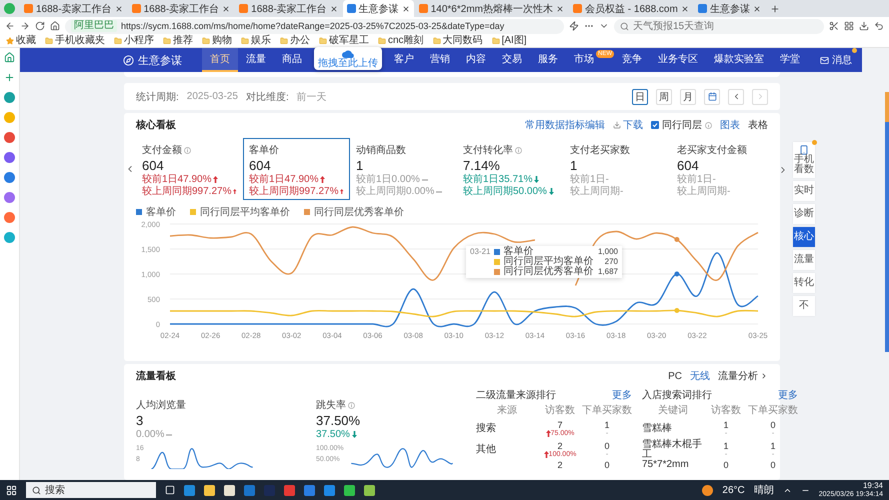 This screenshot has height=500, width=889. I want to click on browser-tab: 140*6*2mm热熔棒一次性木, so click(491, 8).